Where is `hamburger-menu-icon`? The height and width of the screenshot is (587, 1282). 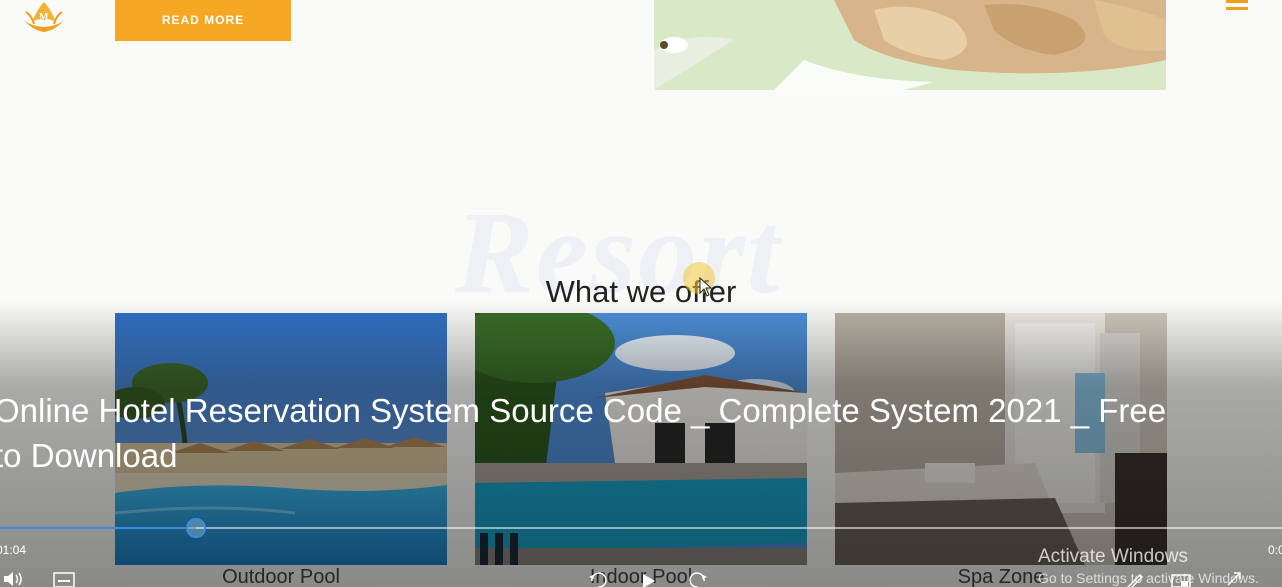
hamburger-menu-icon is located at coordinates (1237, 8).